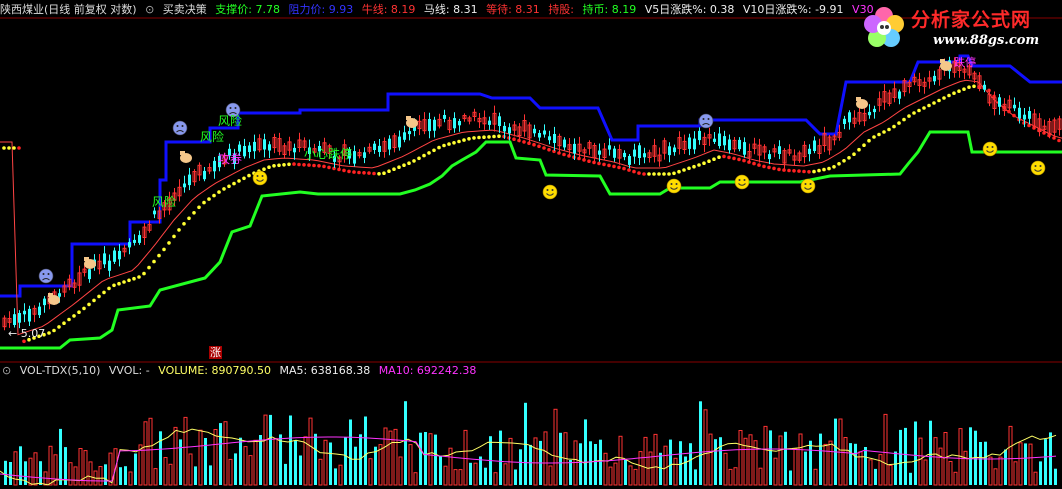 This screenshot has width=1062, height=489. Describe the element at coordinates (185, 9) in the screenshot. I see `indicator-name: 买卖决策` at that location.